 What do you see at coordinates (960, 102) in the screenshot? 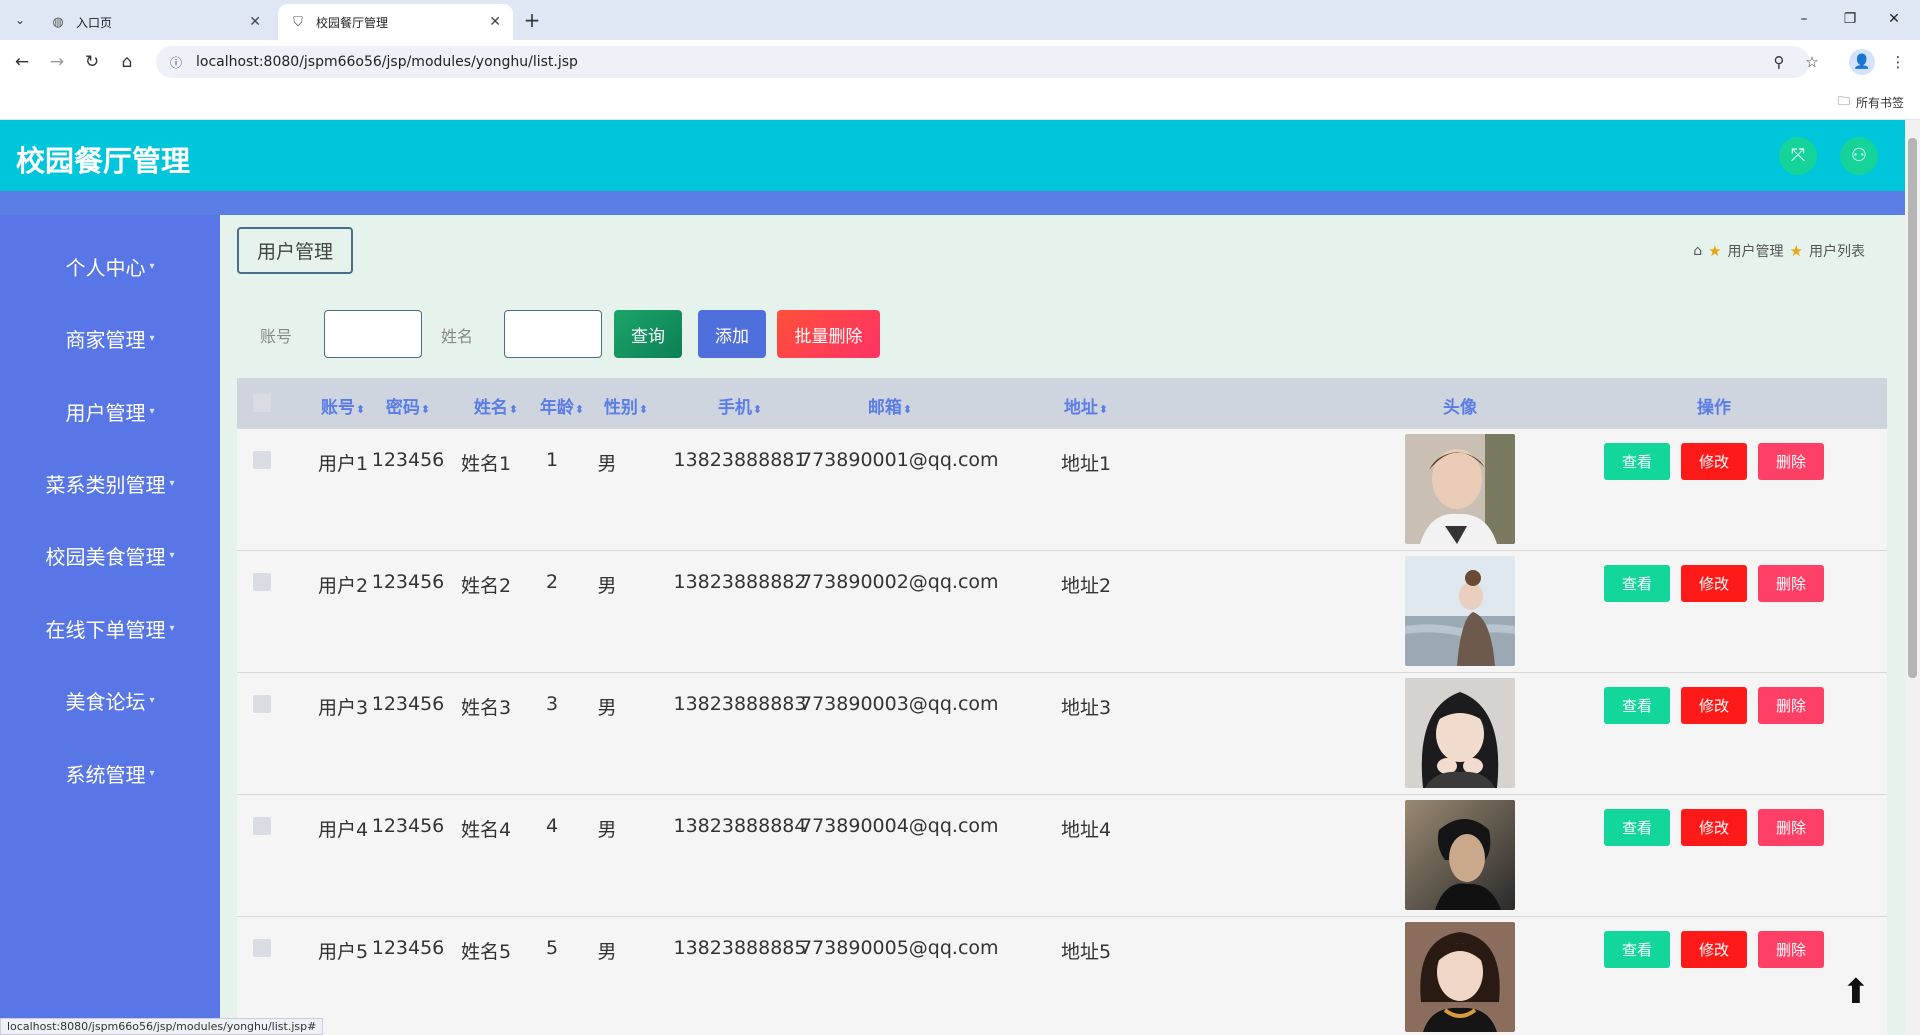
I see `bookmarks-bar: 🗀 所有书签` at bounding box center [960, 102].